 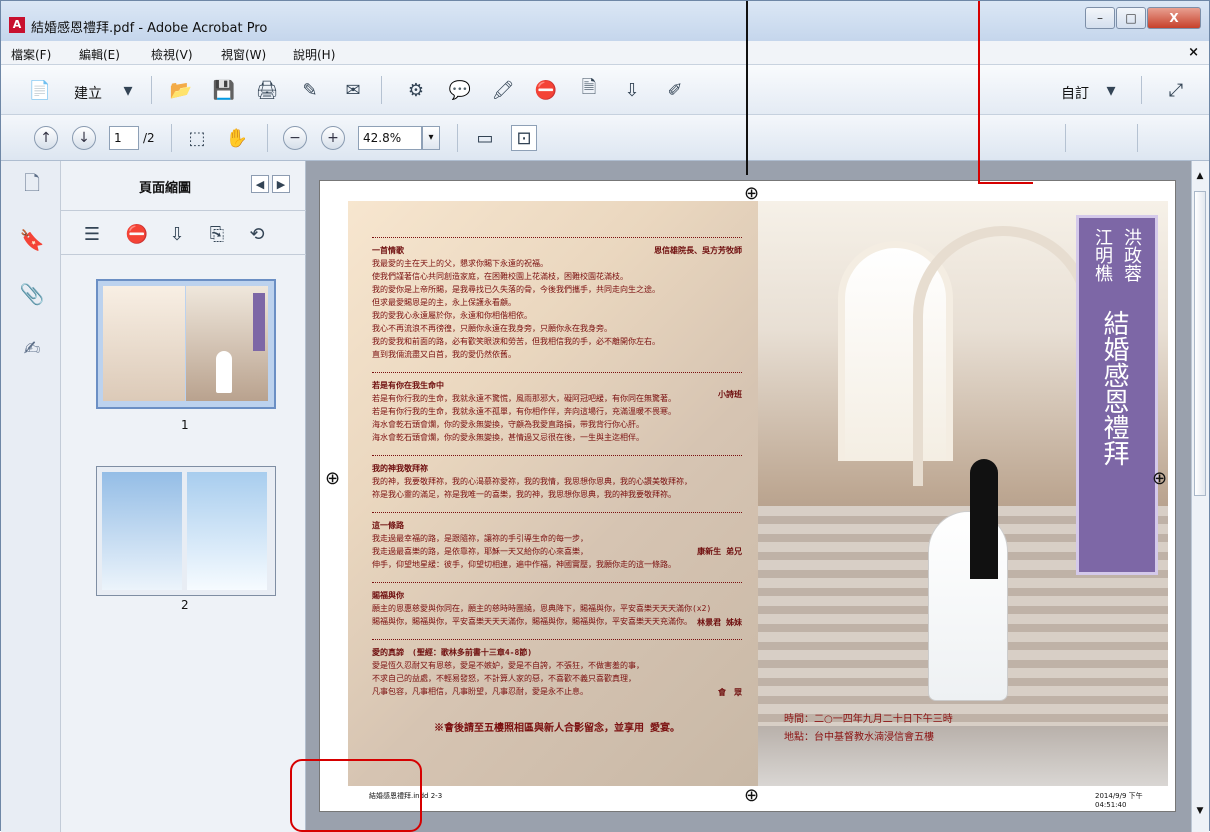 What do you see at coordinates (1117, 395) in the screenshot?
I see `title-panel: 洪政蓉 江明樵 結婚感恩禮拜` at bounding box center [1117, 395].